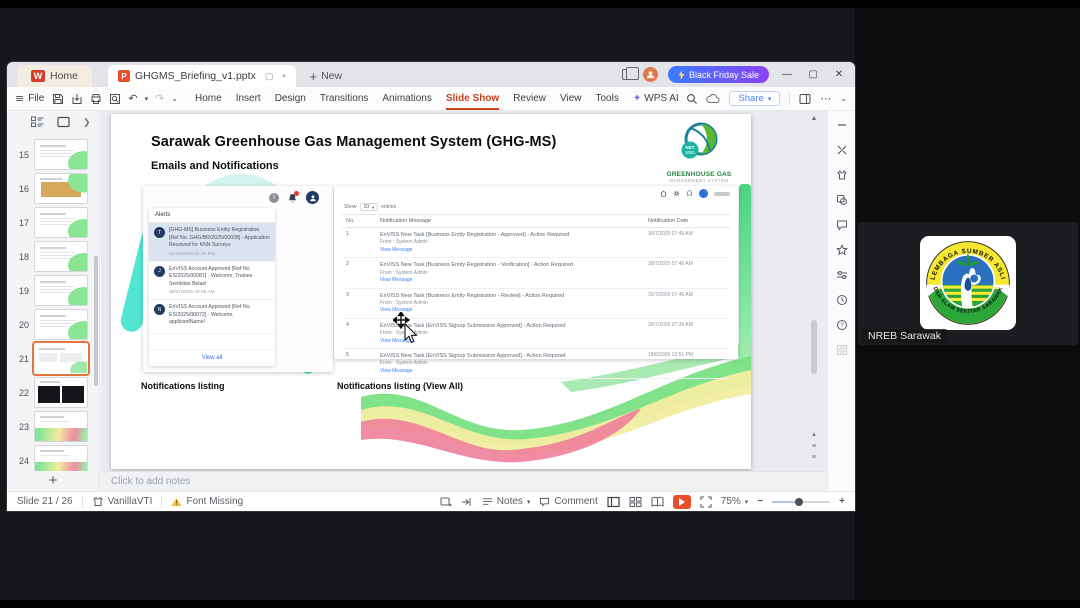 Image resolution: width=1080 pixels, height=608 pixels. Describe the element at coordinates (769, 99) in the screenshot. I see `share-dropdown-icon: ▾` at that location.